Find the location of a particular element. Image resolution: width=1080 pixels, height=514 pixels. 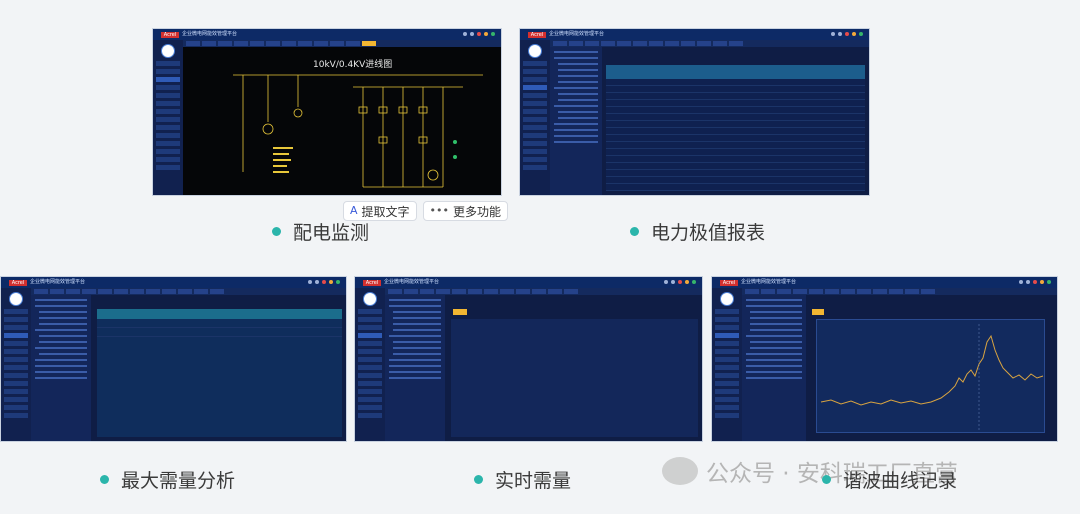

harmonic-curve-line is located at coordinates (932, 377).